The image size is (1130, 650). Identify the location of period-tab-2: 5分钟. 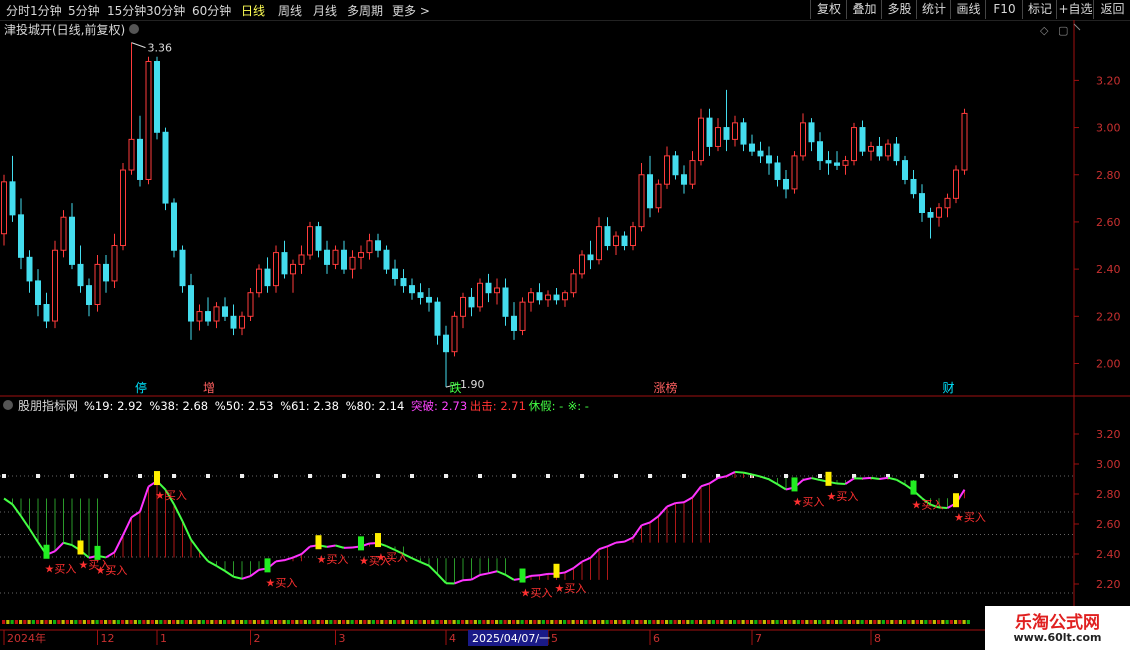
(84, 10).